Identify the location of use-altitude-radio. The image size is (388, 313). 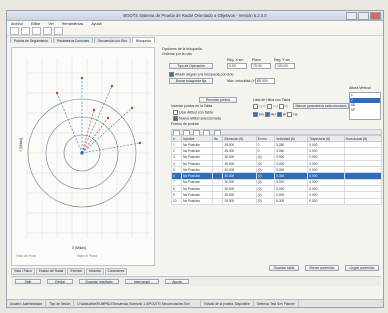
(175, 112).